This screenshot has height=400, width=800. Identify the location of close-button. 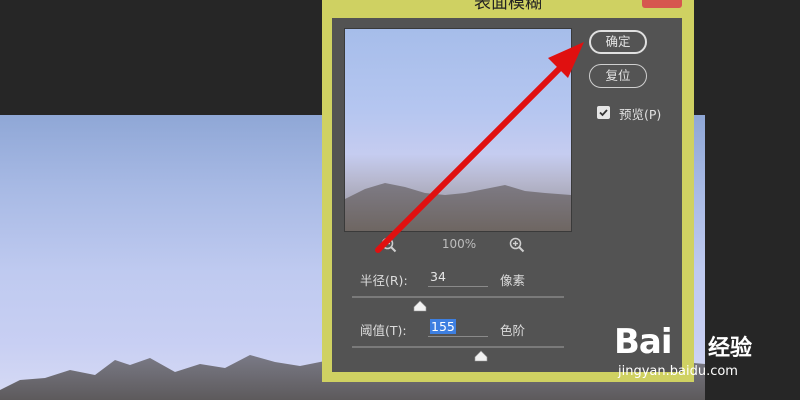
(662, 4).